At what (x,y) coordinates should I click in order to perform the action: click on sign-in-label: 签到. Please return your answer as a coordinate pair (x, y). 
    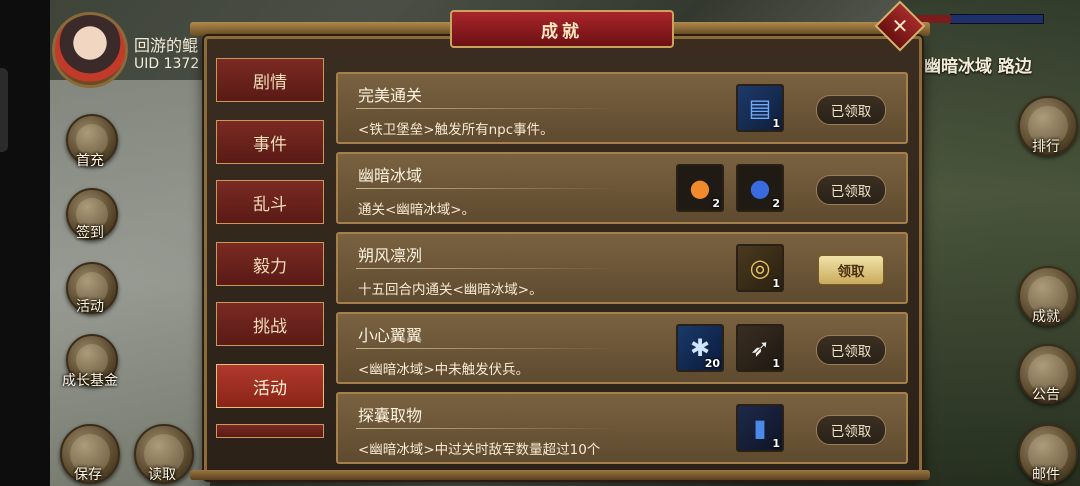
    Looking at the image, I should click on (90, 233).